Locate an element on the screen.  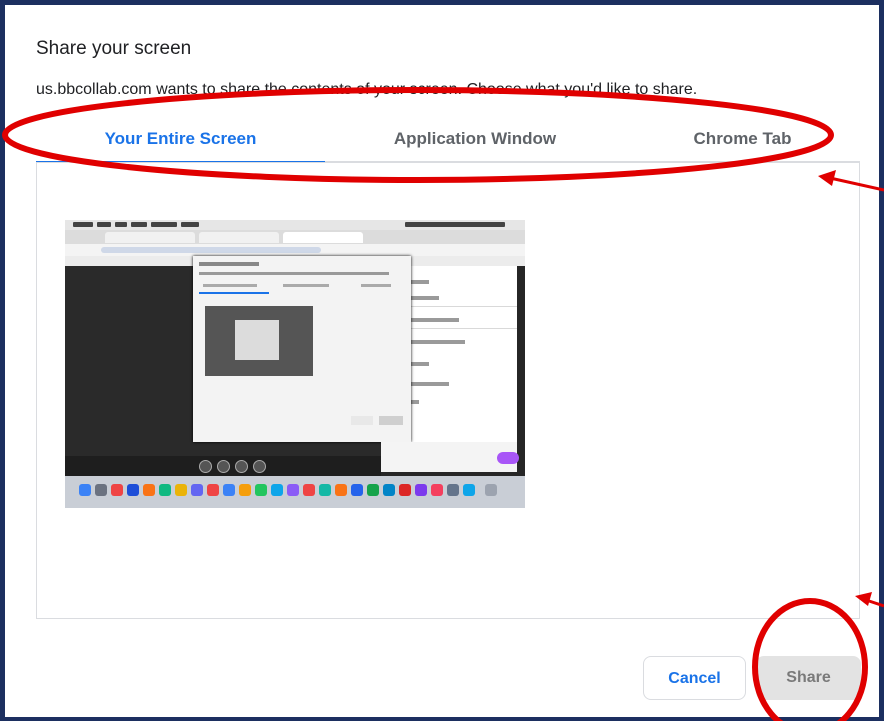
thumbnail-urlbar is located at coordinates (295, 250).